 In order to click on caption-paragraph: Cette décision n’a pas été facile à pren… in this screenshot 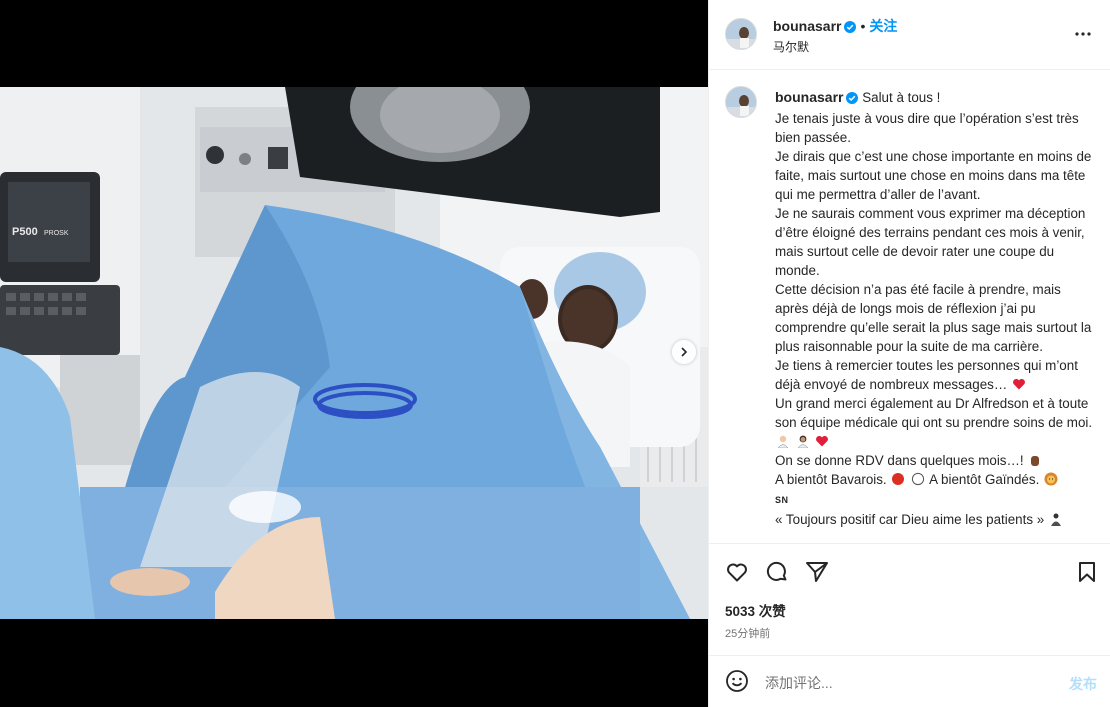, I will do `click(933, 318)`.